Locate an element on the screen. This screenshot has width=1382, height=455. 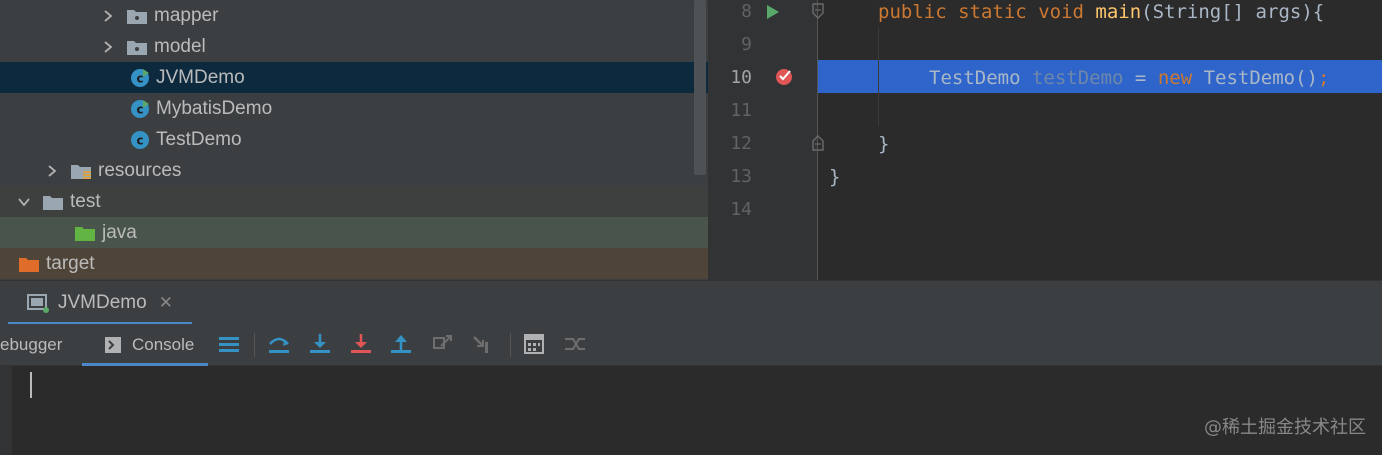
run-tab-label: JVMDemo is located at coordinates (102, 302).